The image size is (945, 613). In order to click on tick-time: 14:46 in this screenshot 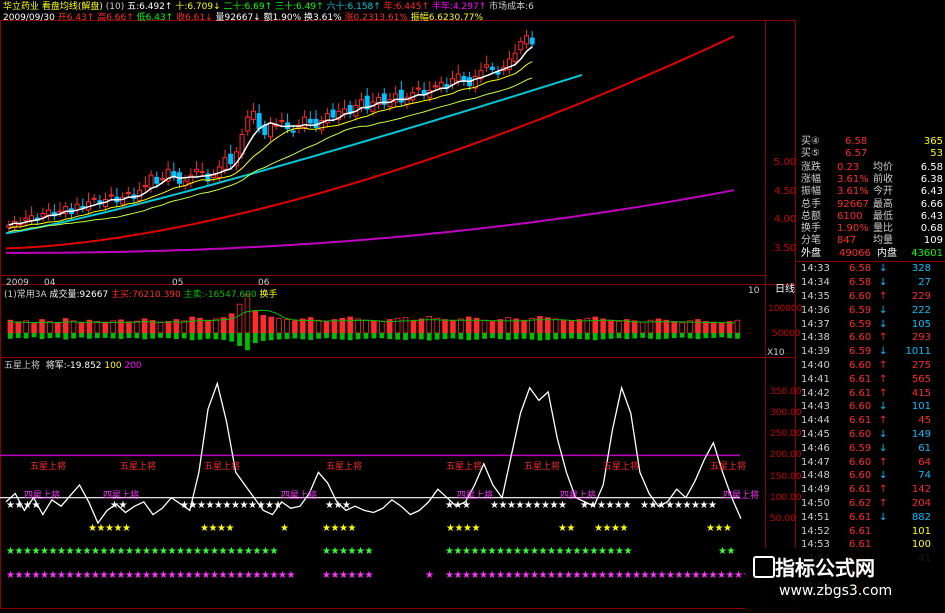, I will do `click(815, 448)`.